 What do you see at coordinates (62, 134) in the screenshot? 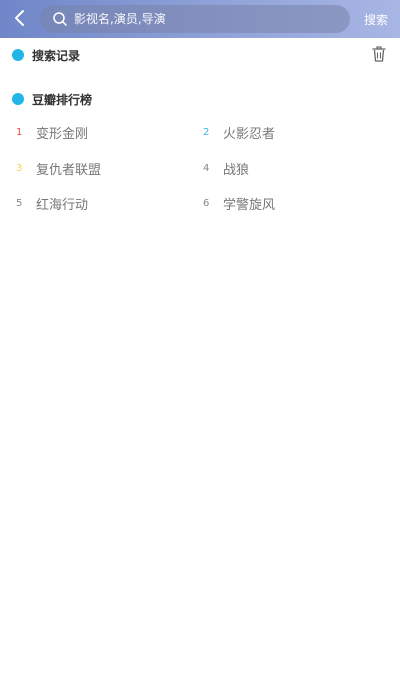
I see `rank-title: 变形金刚` at bounding box center [62, 134].